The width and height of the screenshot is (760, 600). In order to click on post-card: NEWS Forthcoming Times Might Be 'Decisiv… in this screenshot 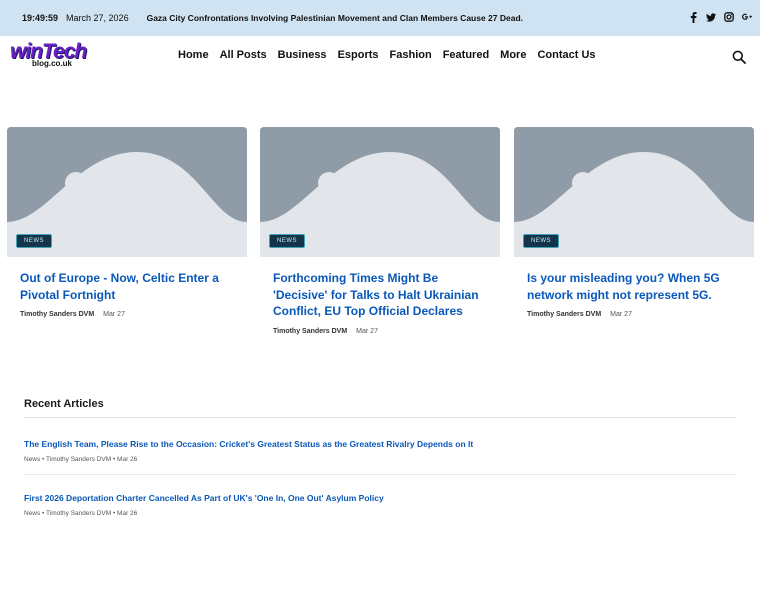, I will do `click(380, 231)`.